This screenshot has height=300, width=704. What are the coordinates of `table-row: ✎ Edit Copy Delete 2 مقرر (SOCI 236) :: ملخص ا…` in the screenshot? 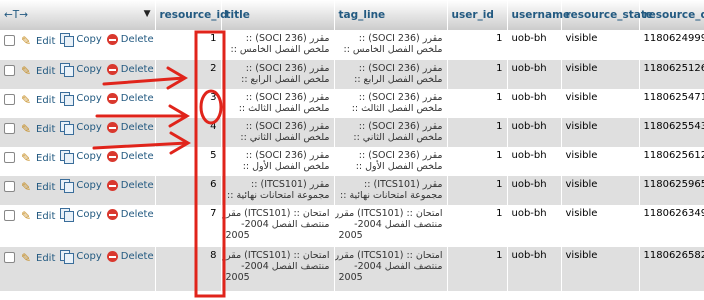 It's located at (352, 74).